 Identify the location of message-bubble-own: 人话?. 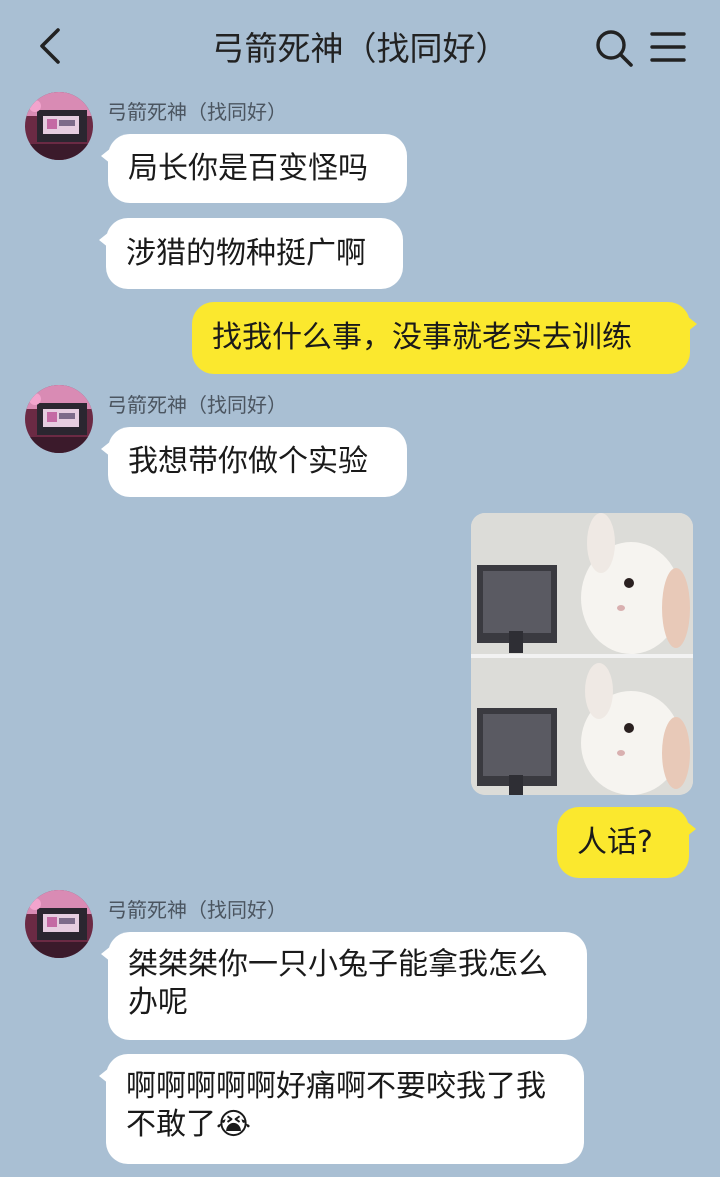
(626, 842).